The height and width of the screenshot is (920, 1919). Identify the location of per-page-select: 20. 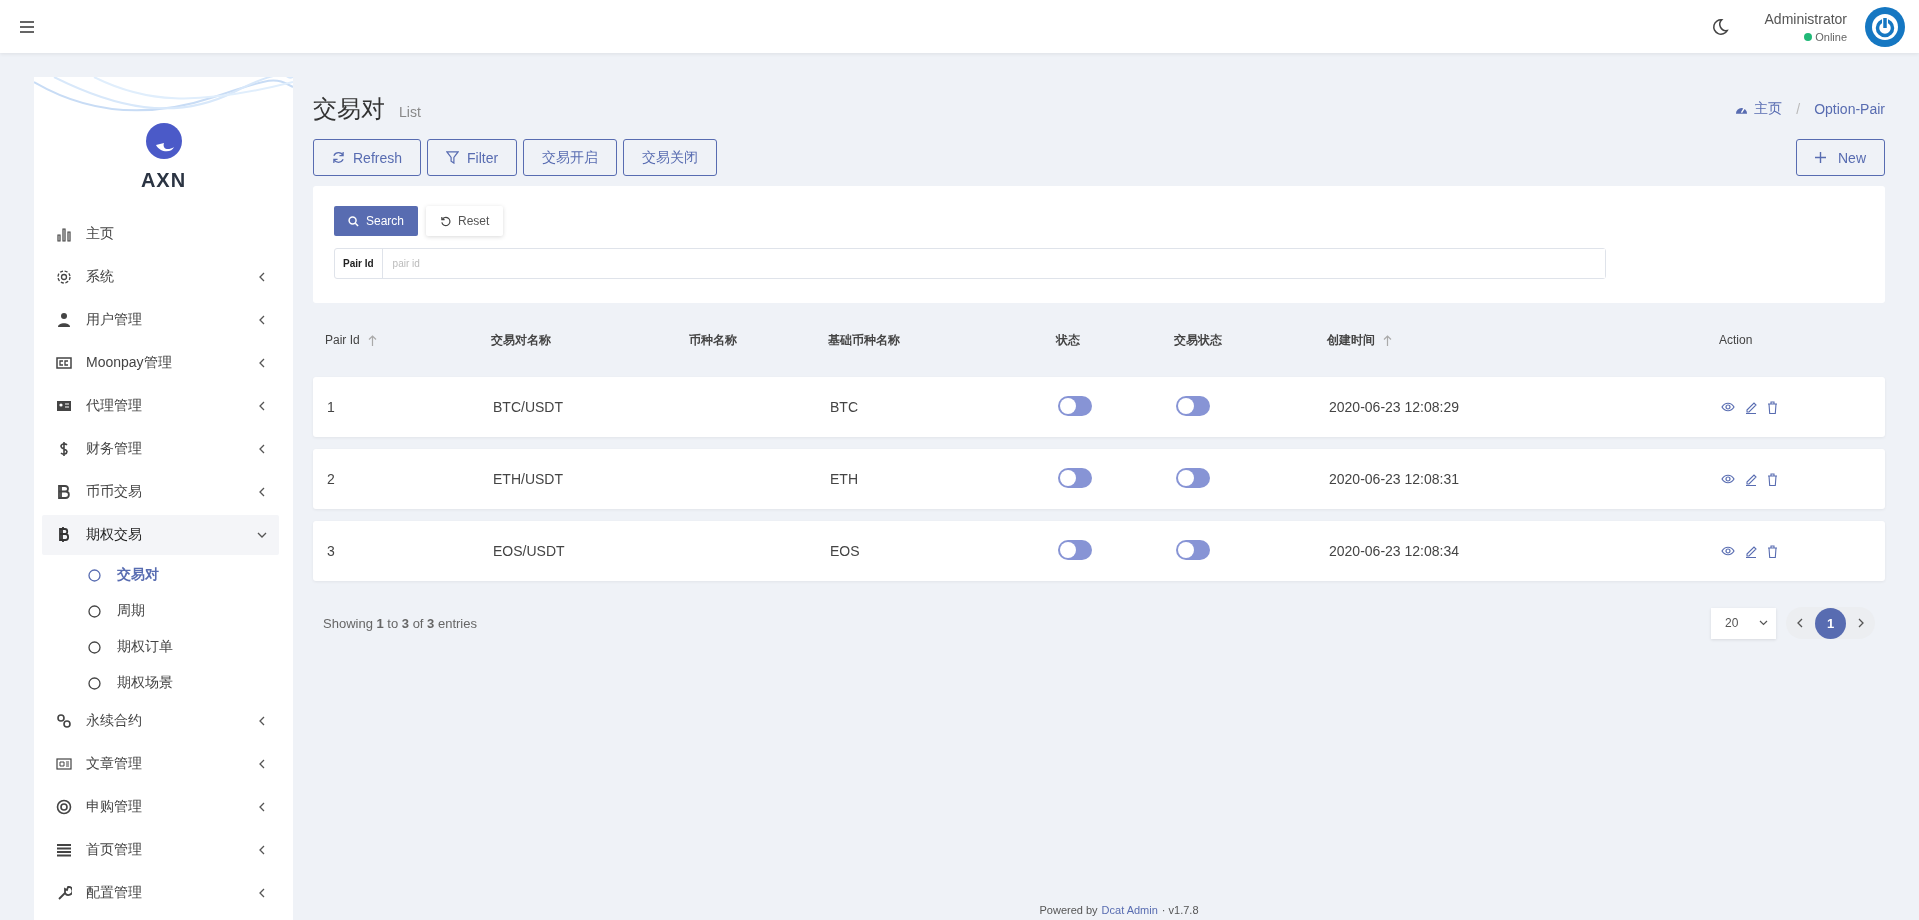
(1743, 623).